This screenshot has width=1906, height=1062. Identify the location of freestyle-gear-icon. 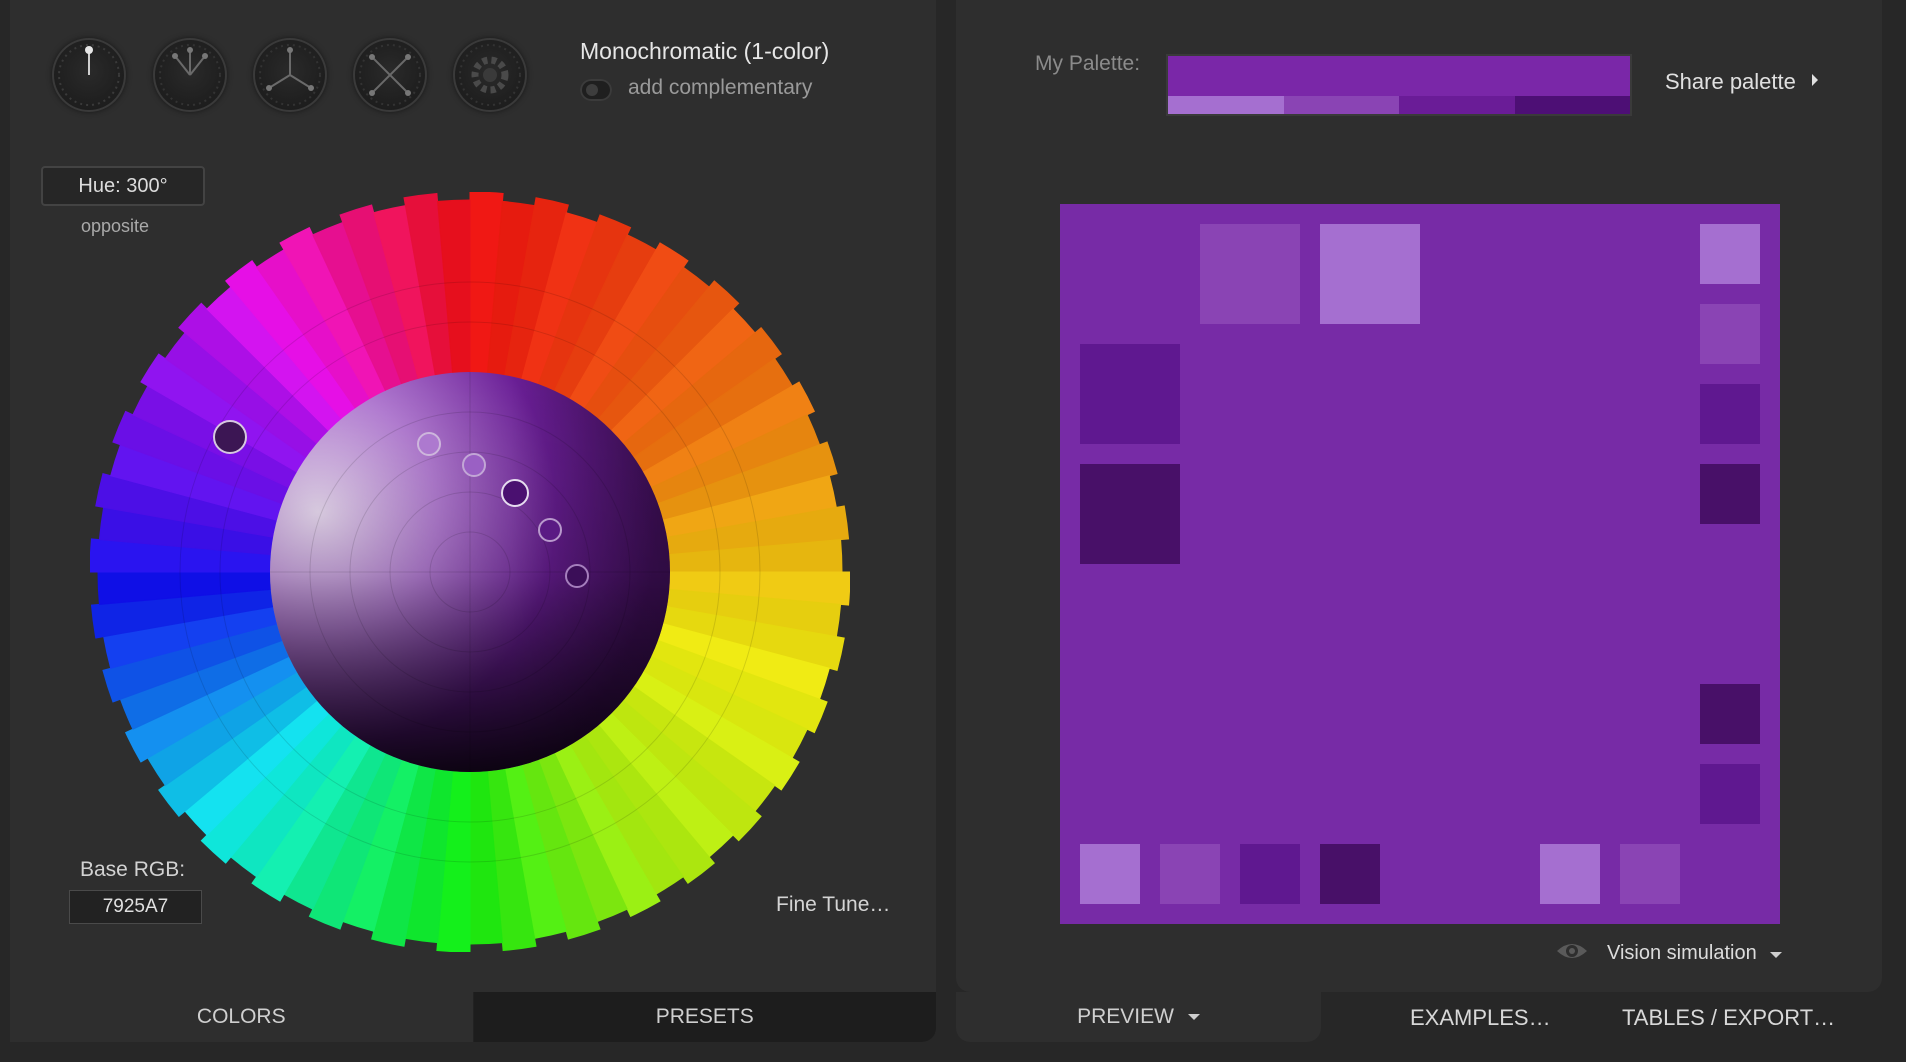
(490, 75).